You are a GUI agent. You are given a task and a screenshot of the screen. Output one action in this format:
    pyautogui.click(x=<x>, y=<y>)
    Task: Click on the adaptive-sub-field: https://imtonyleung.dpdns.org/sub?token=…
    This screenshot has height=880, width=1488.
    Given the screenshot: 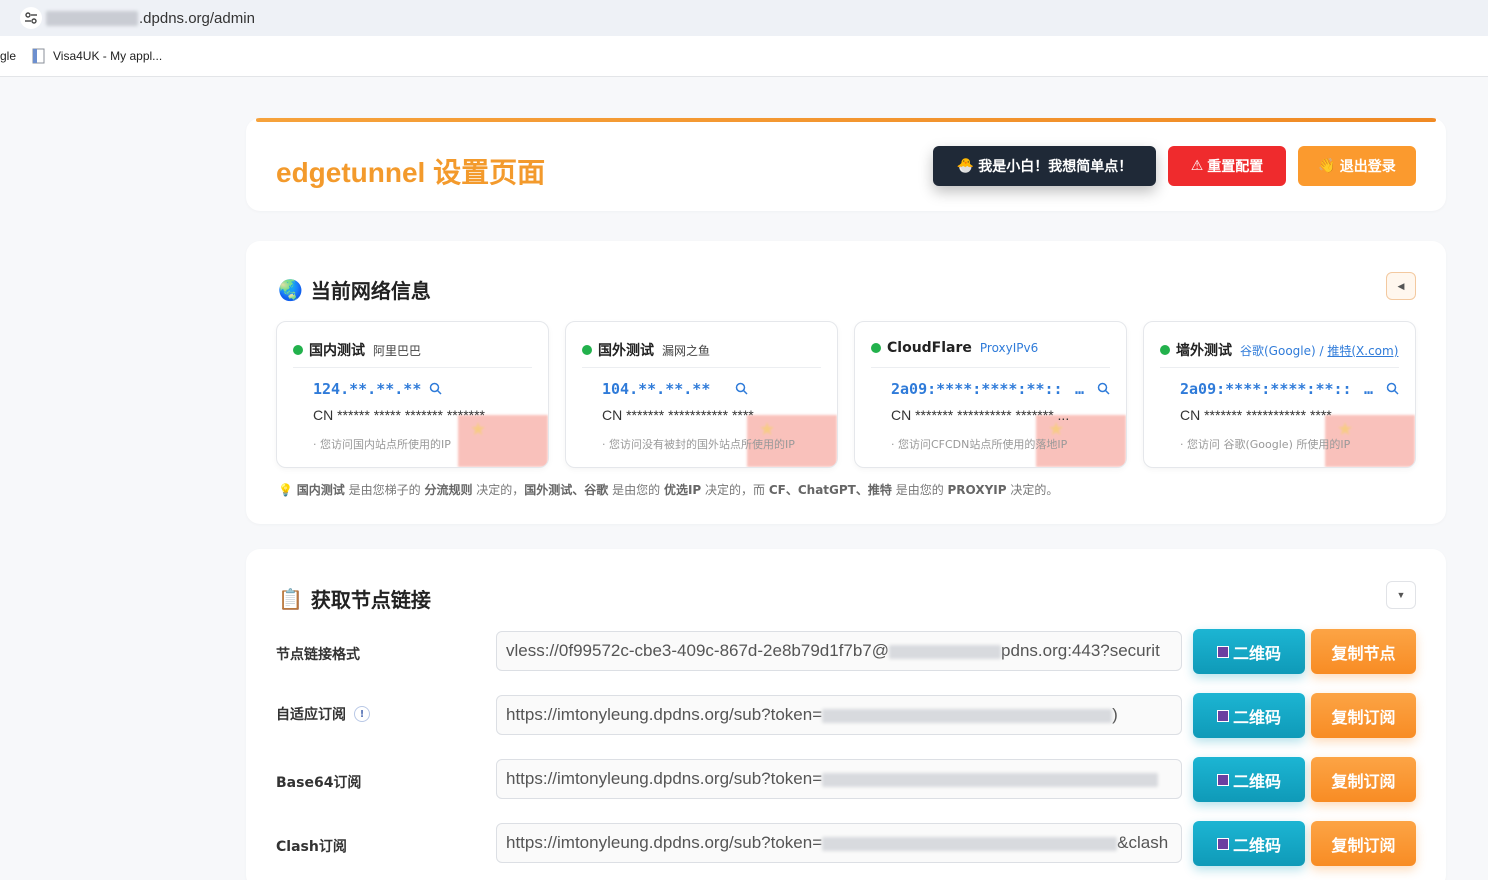 What is the action you would take?
    pyautogui.click(x=839, y=715)
    